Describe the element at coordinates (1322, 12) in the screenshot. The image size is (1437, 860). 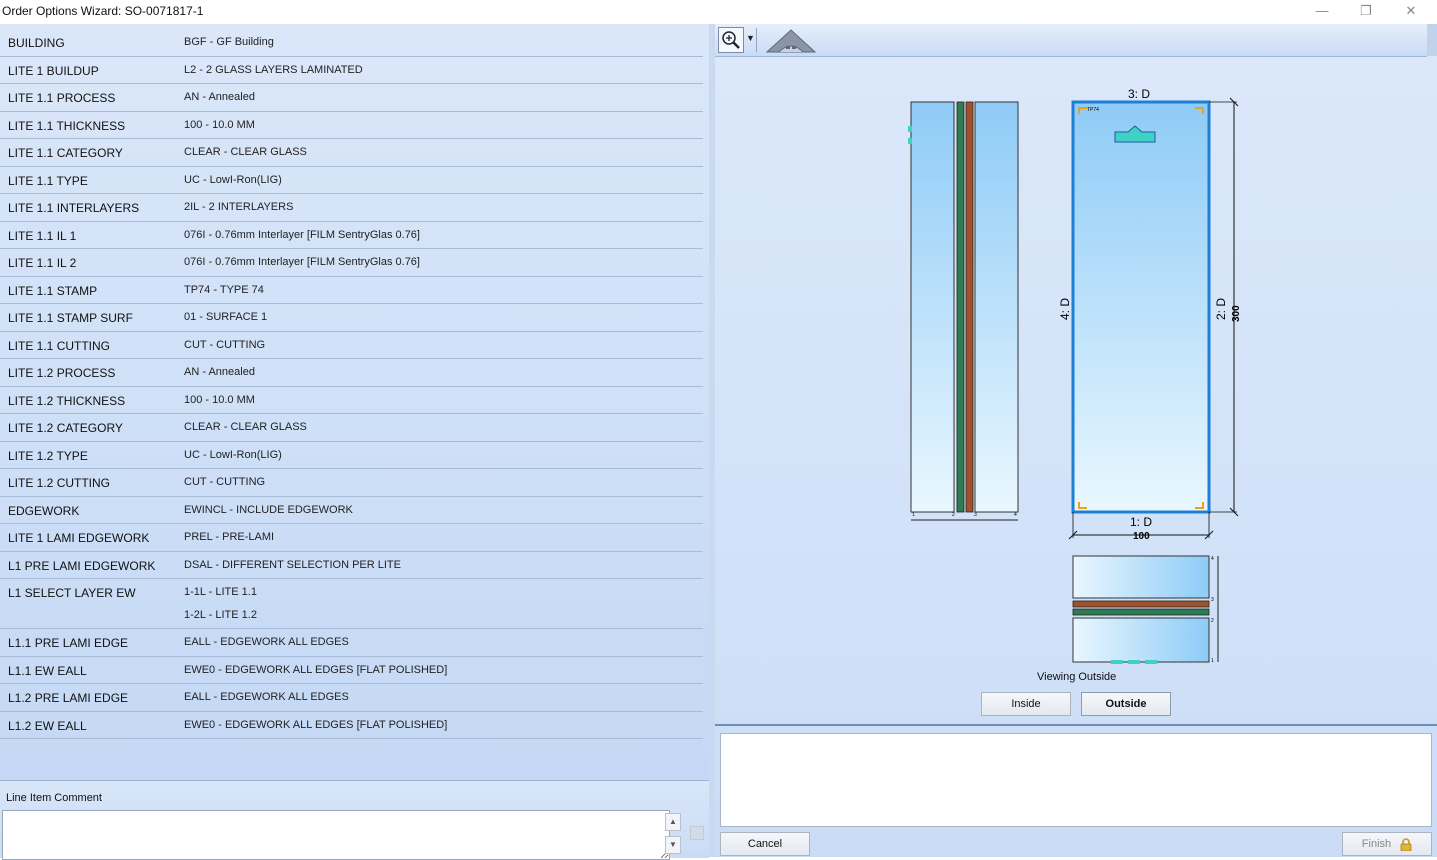
I see `minimize-button: —` at that location.